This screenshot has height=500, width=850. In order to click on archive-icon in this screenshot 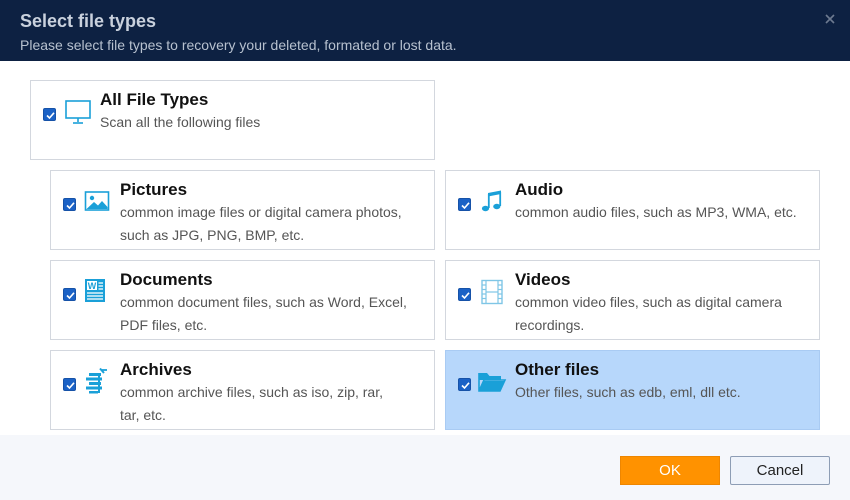, I will do `click(96, 380)`.